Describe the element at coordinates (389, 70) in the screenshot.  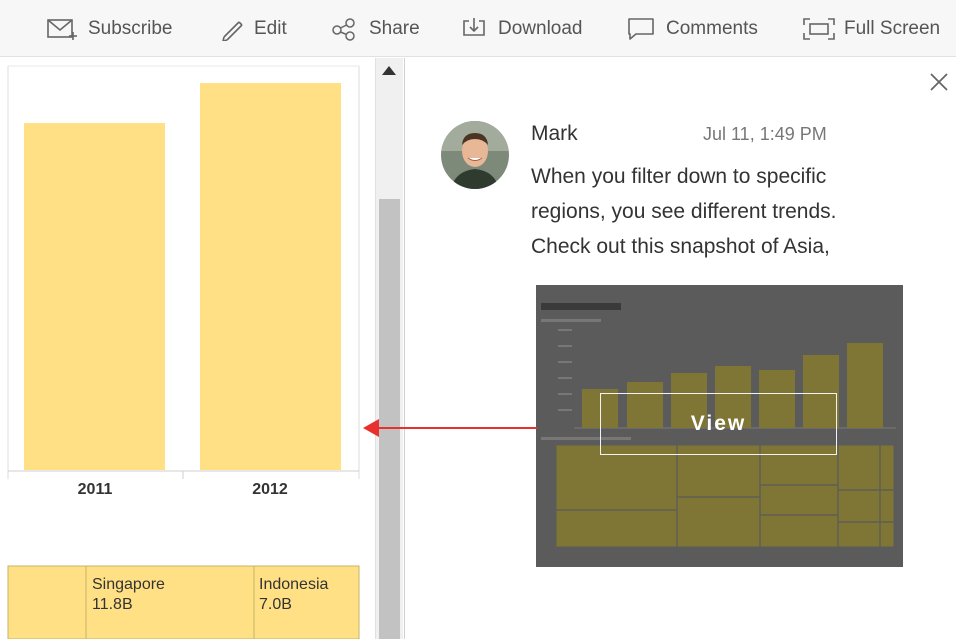
I see `scroll-up-arrow-icon` at that location.